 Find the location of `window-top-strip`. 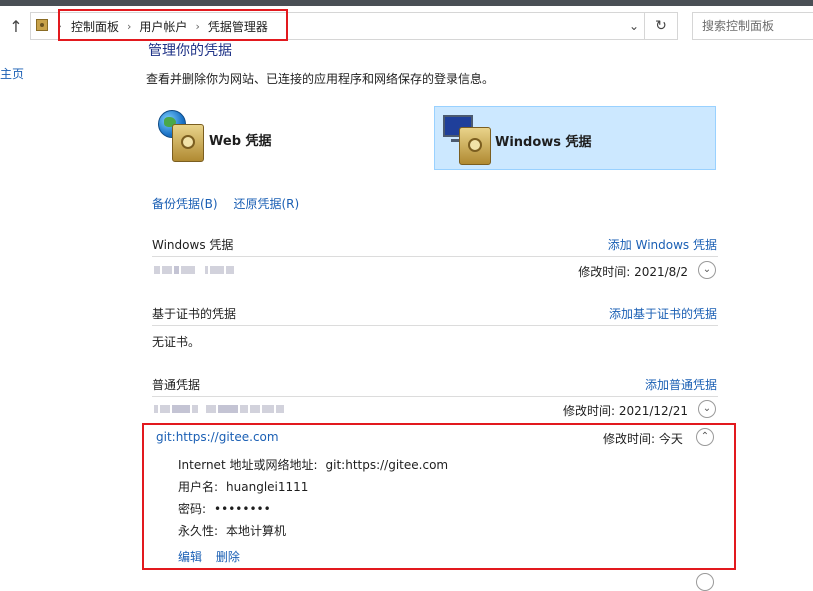

window-top-strip is located at coordinates (406, 3).